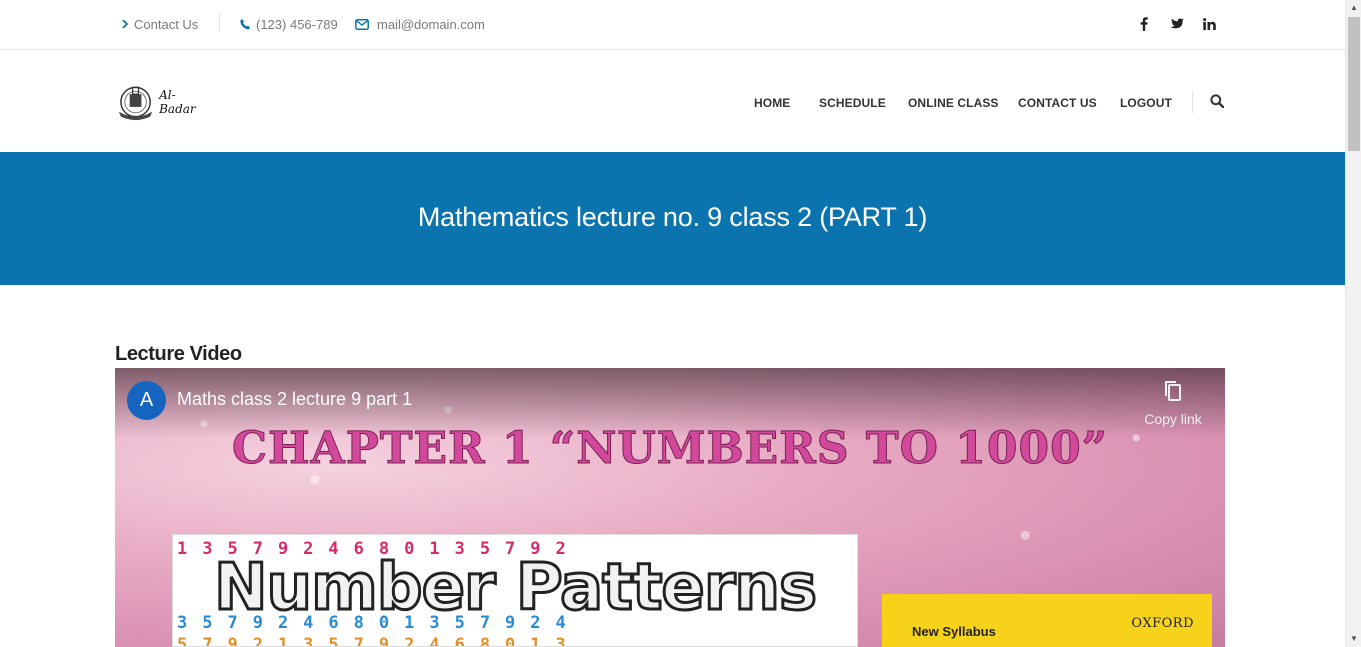 This screenshot has width=1361, height=647. I want to click on twitter-icon, so click(1177, 24).